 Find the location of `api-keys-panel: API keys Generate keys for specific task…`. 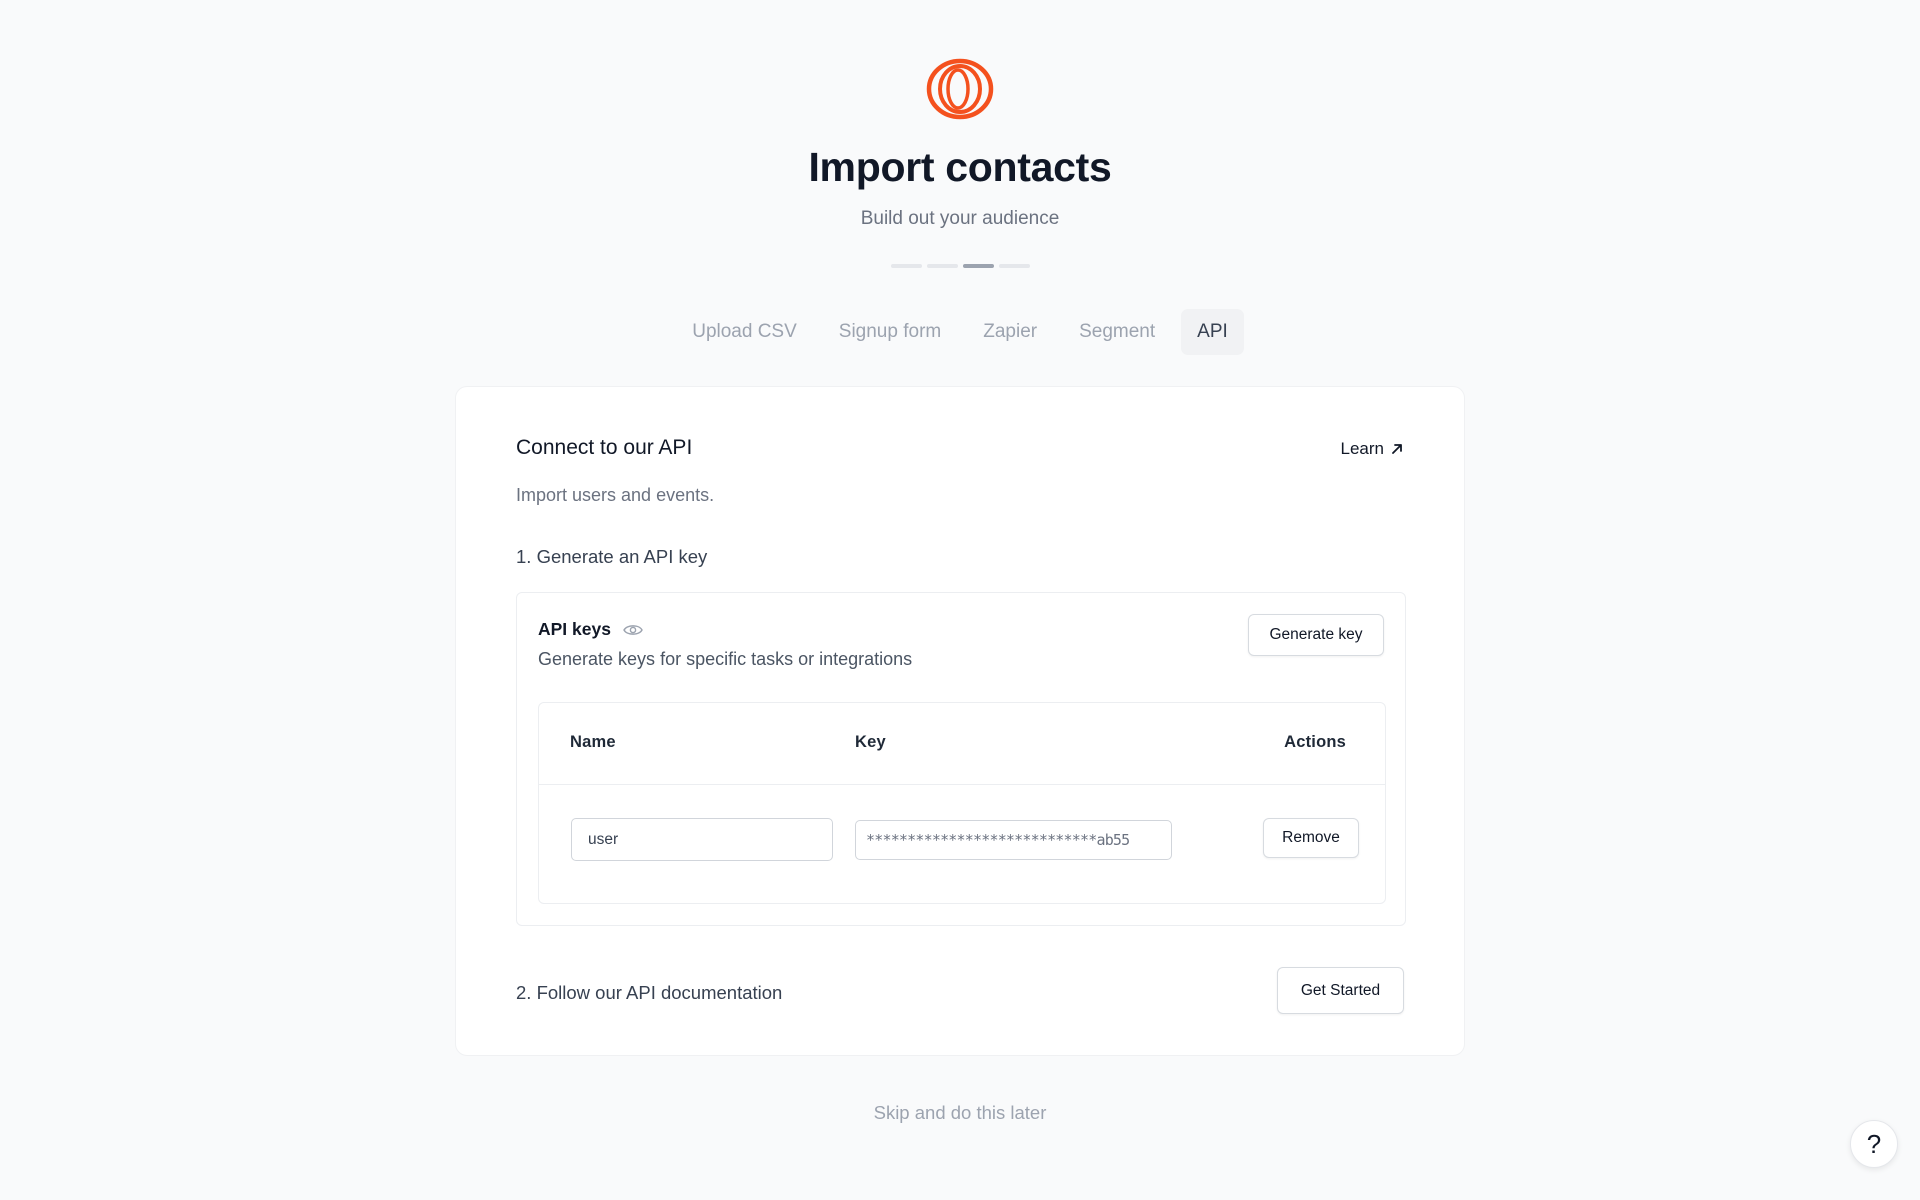

api-keys-panel: API keys Generate keys for specific task… is located at coordinates (961, 759).